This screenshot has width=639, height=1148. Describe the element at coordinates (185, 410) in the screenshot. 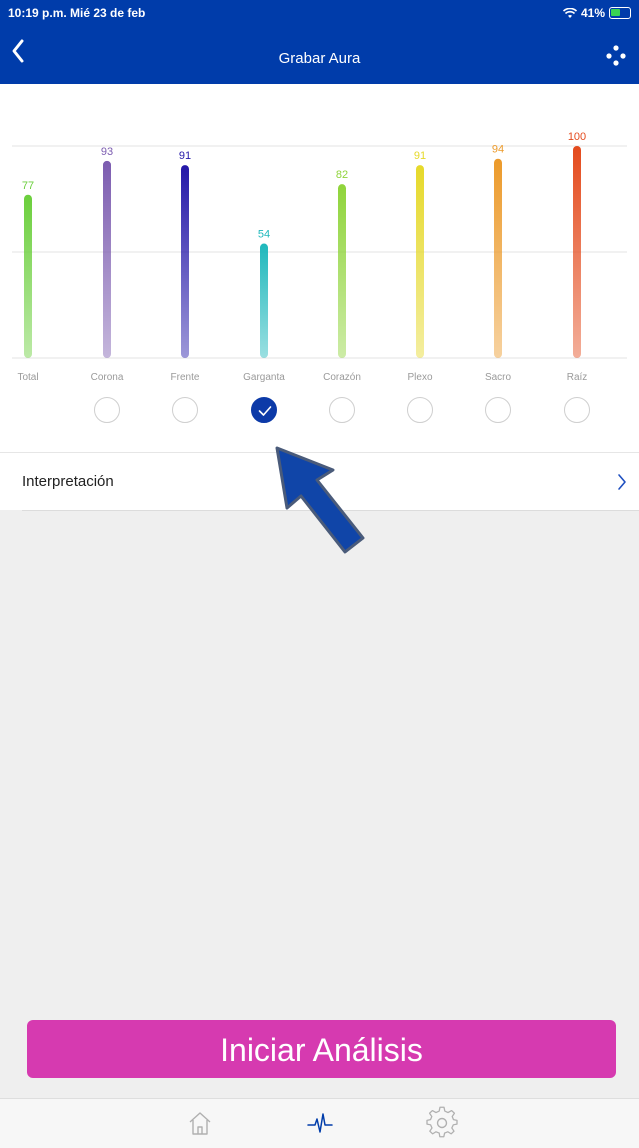

I see `selector-frente` at that location.